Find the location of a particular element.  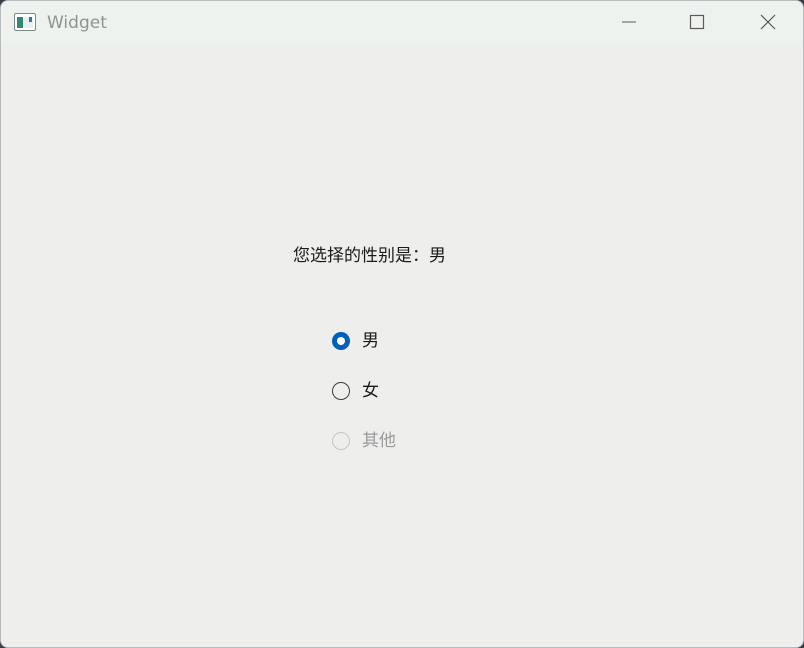

title-bar: Widget is located at coordinates (402, 23).